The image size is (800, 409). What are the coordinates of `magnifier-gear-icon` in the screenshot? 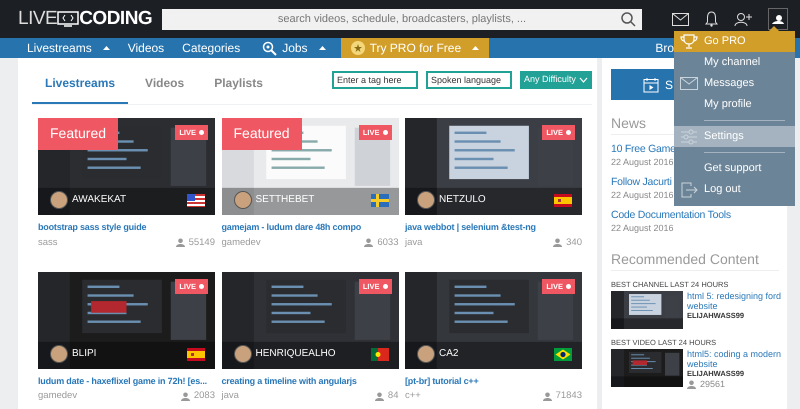 It's located at (270, 48).